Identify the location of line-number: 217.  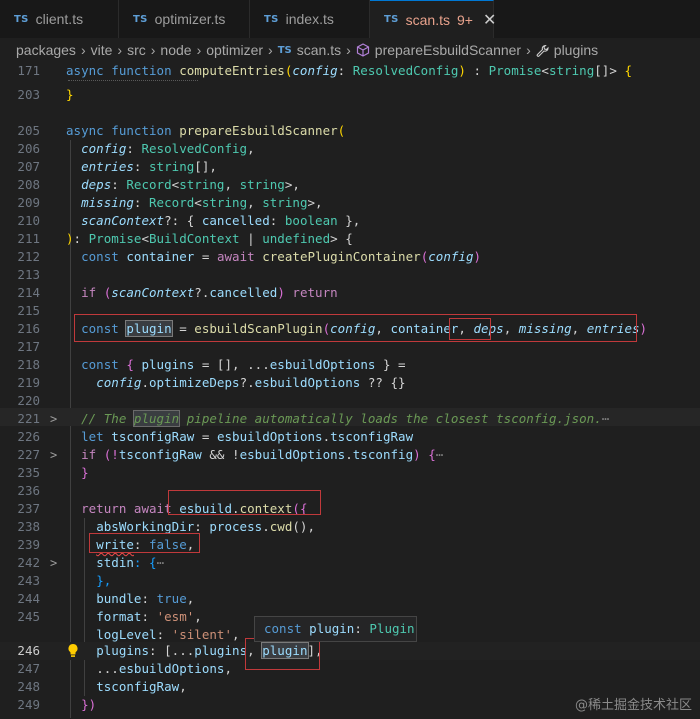
(28, 346).